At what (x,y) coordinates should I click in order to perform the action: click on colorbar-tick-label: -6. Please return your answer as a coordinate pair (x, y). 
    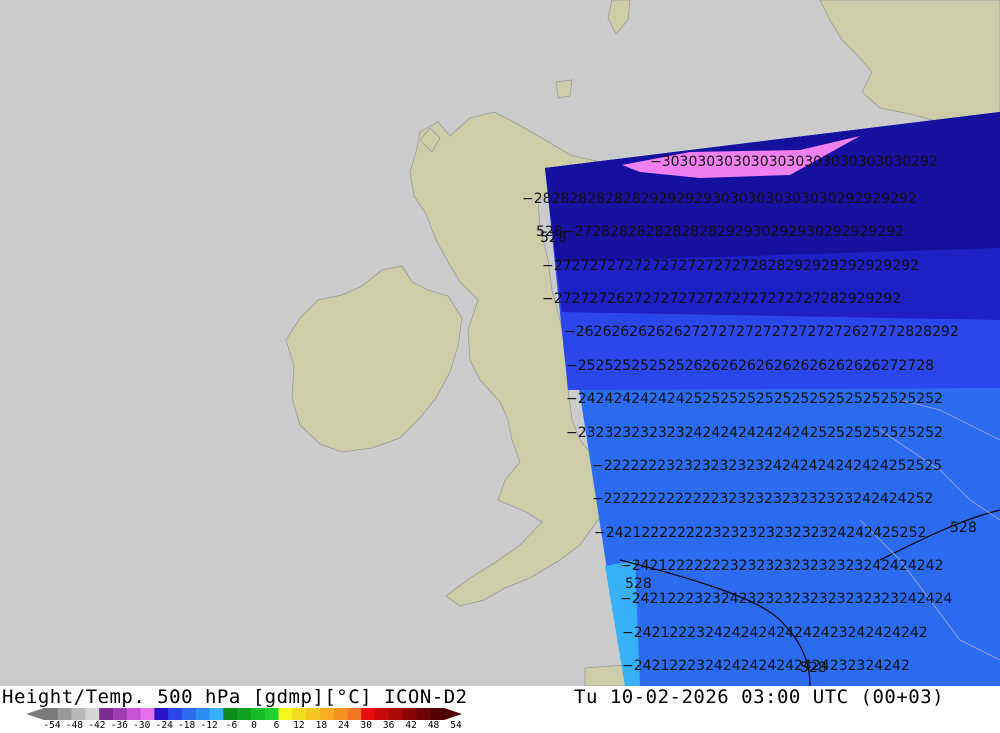
    Looking at the image, I should click on (231, 725).